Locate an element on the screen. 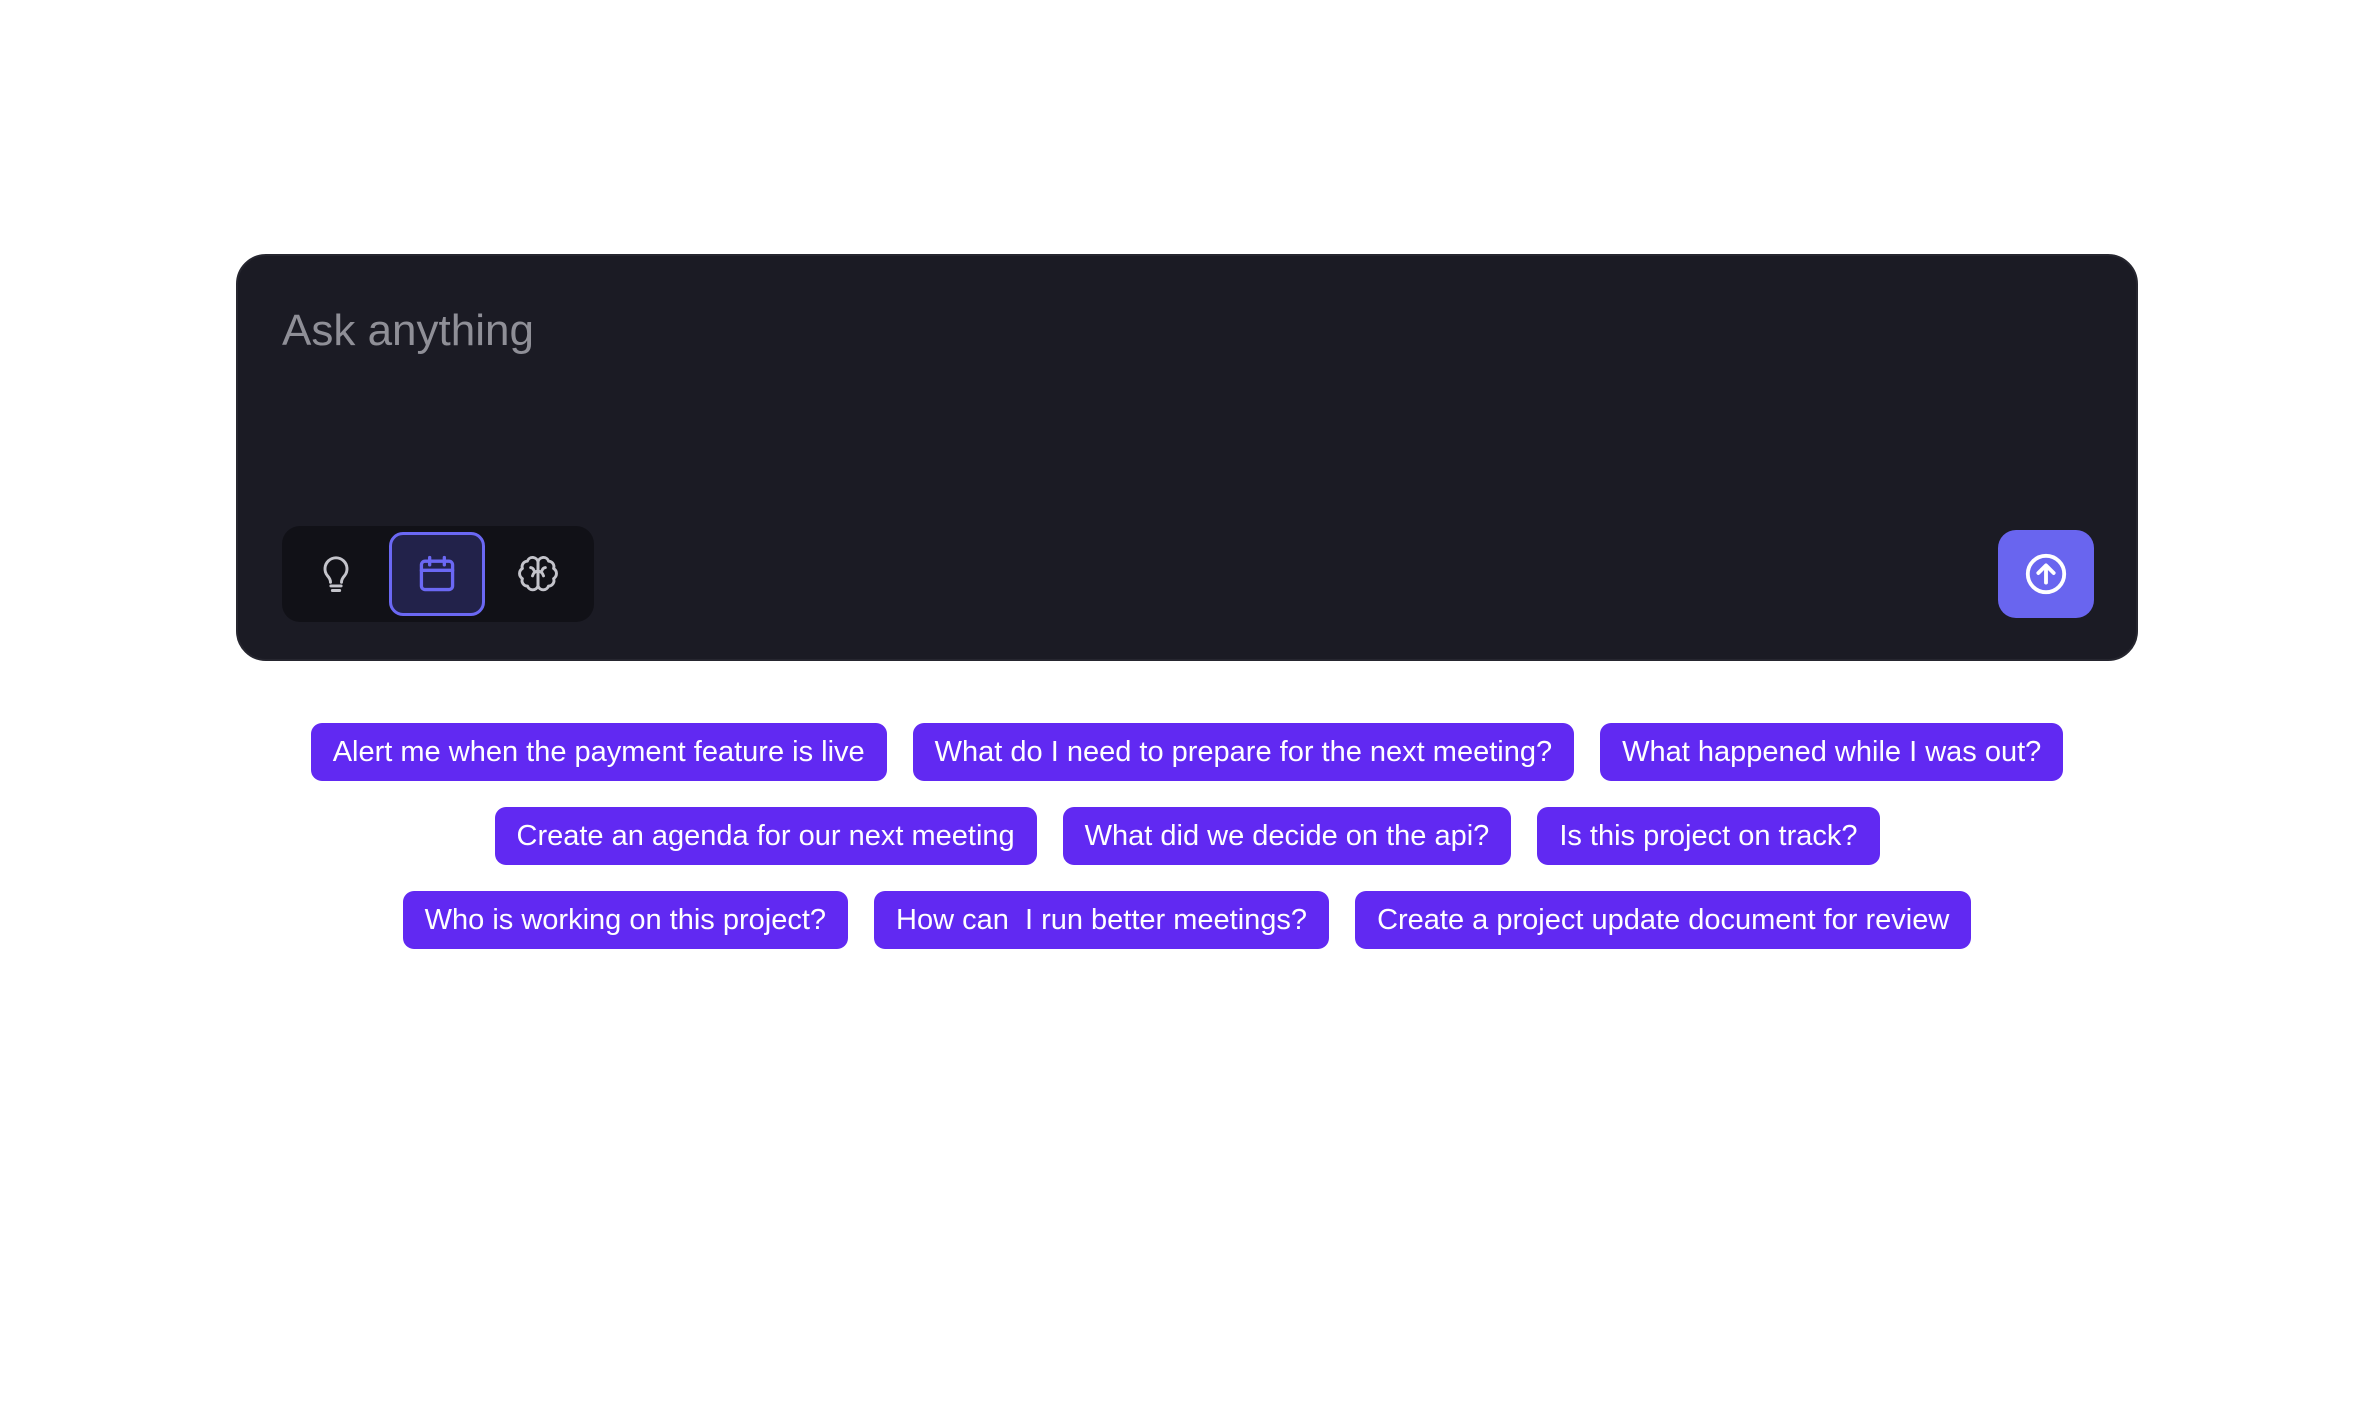  brain-icon is located at coordinates (538, 574).